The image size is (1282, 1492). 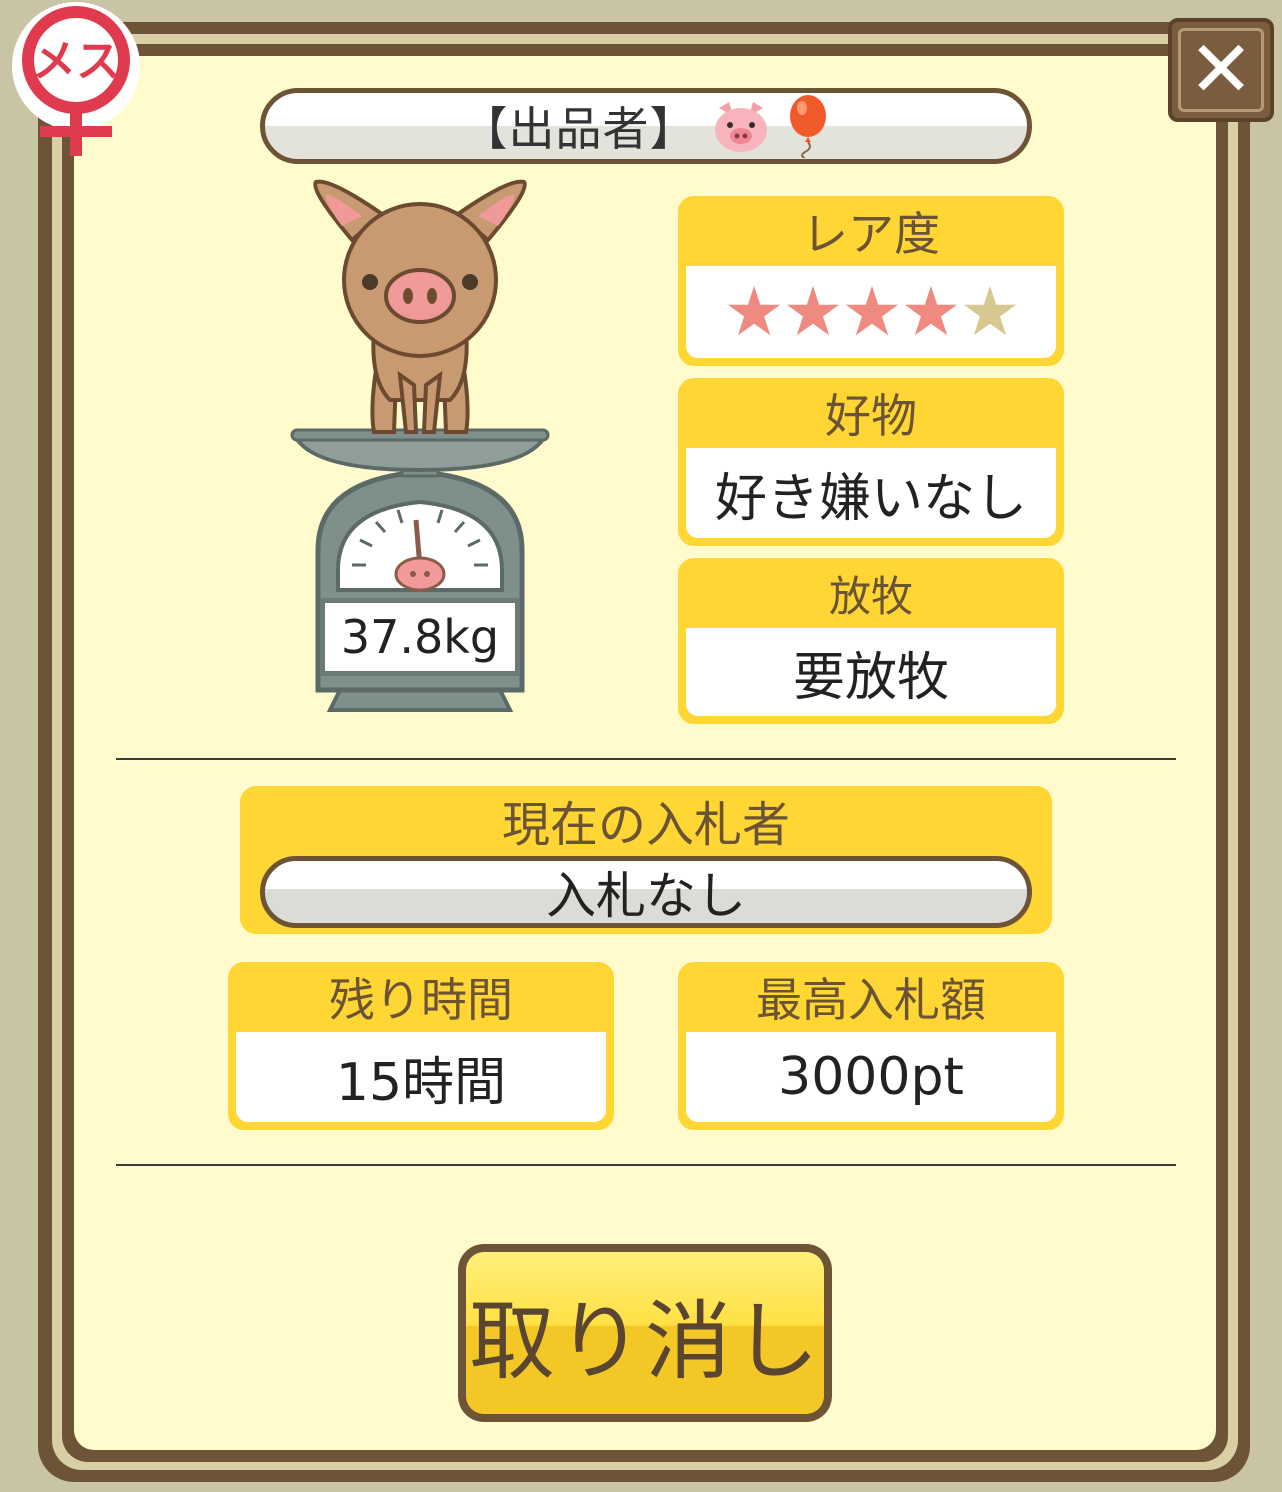 I want to click on divider-bottom, so click(x=646, y=1165).